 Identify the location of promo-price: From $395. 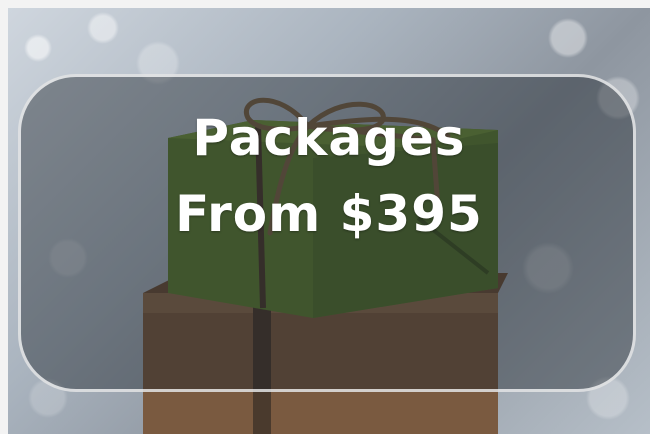
(329, 214).